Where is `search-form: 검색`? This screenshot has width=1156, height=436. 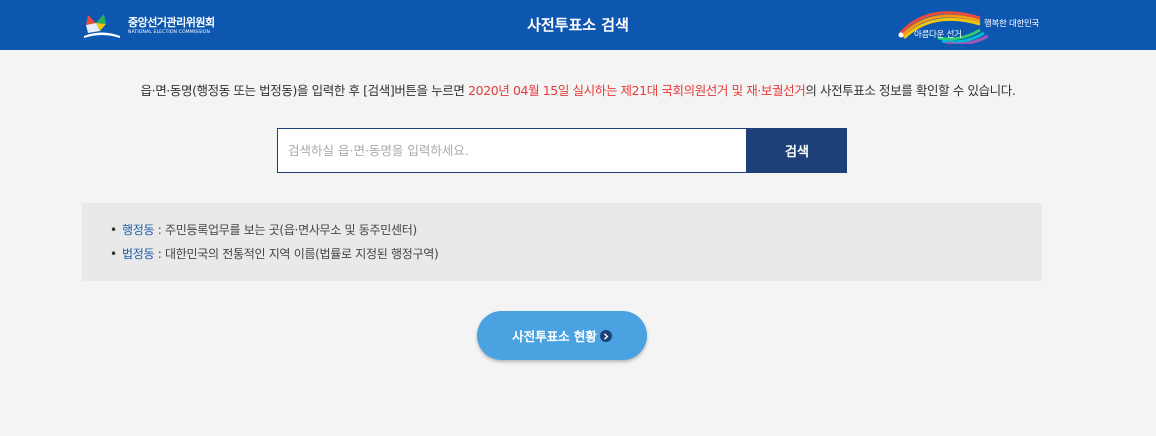 search-form: 검색 is located at coordinates (562, 150).